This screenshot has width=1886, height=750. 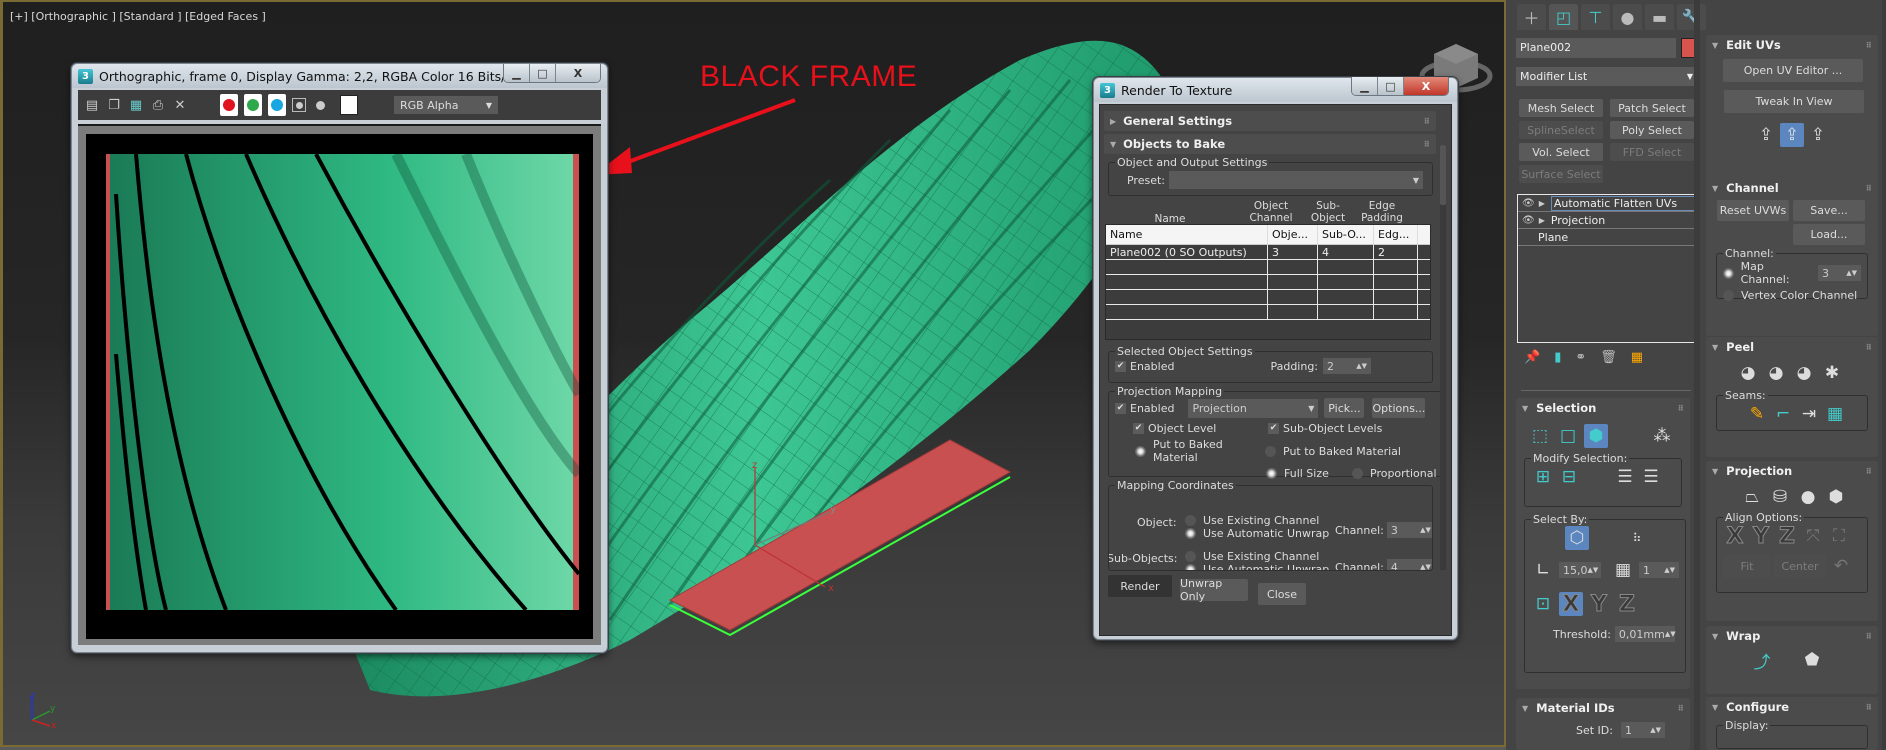 I want to click on object-name-field: Plane002, so click(x=1596, y=48).